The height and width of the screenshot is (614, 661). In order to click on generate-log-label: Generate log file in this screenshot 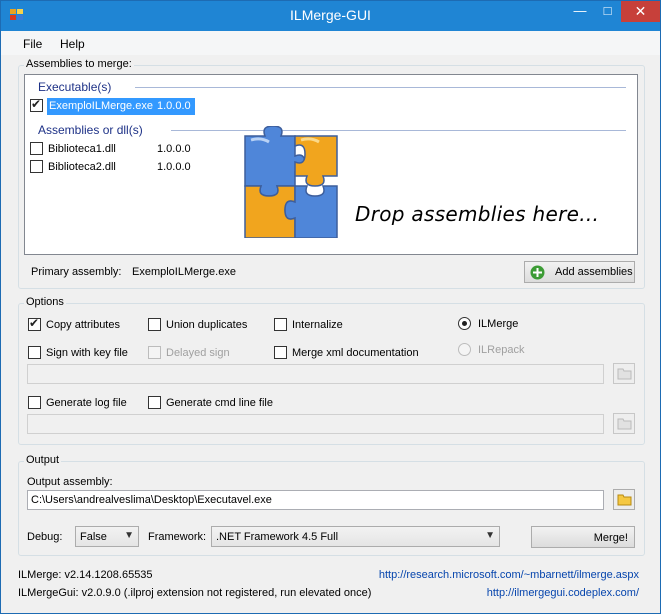, I will do `click(86, 403)`.